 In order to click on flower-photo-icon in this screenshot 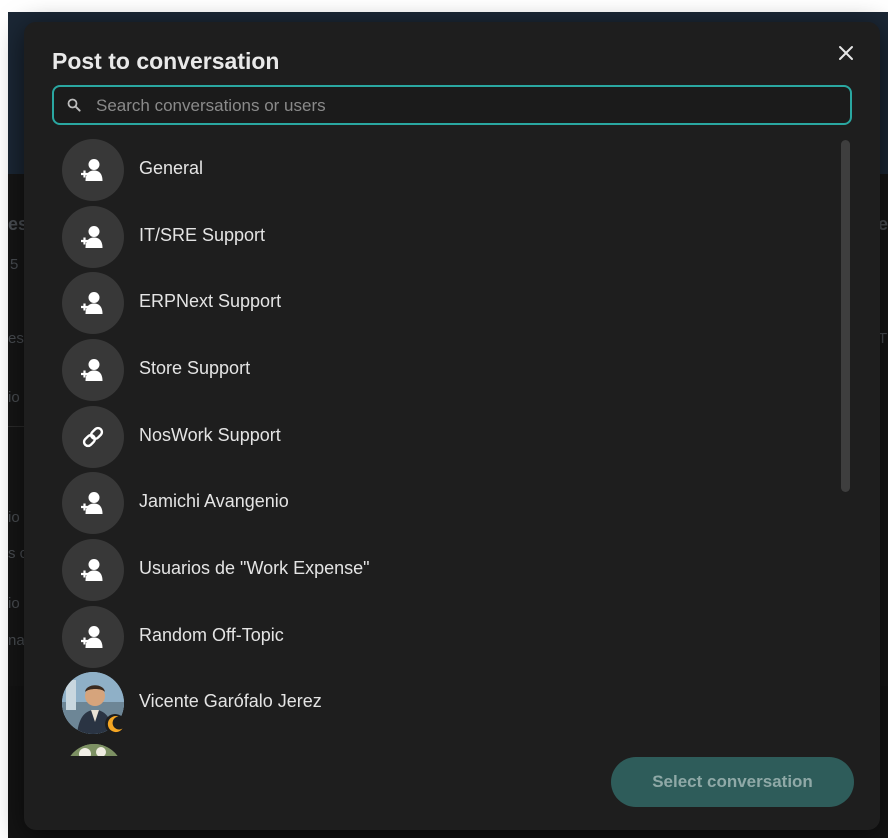, I will do `click(94, 750)`.